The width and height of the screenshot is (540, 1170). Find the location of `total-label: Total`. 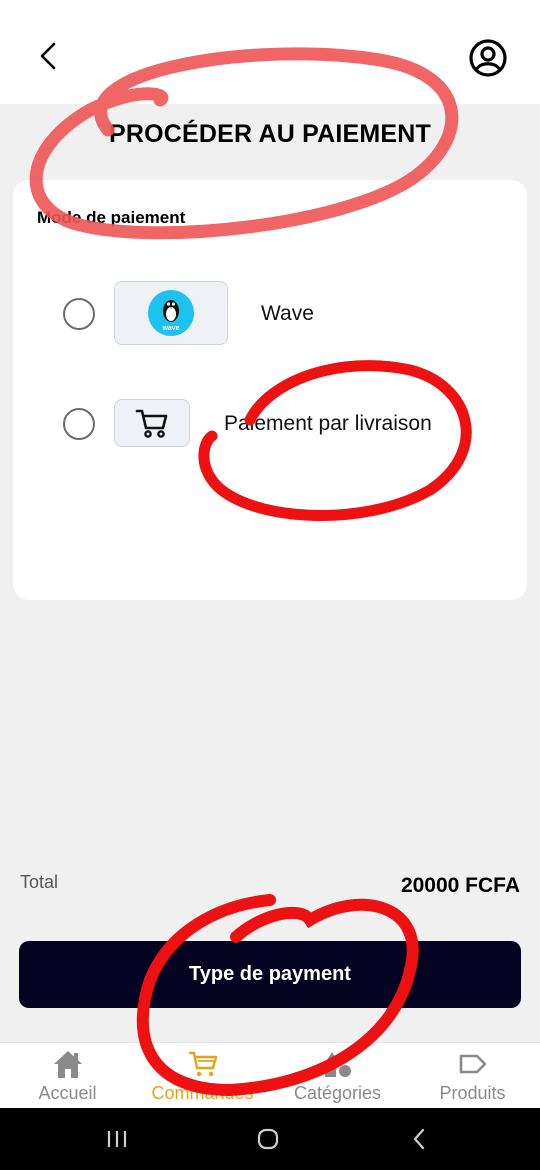

total-label: Total is located at coordinates (39, 882).